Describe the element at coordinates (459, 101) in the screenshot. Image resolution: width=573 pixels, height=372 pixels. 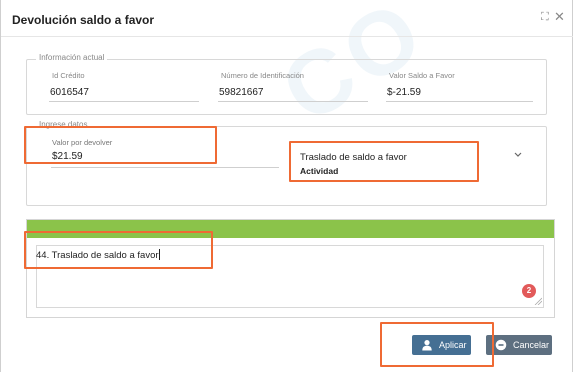
I see `saldo-favor-underline` at that location.